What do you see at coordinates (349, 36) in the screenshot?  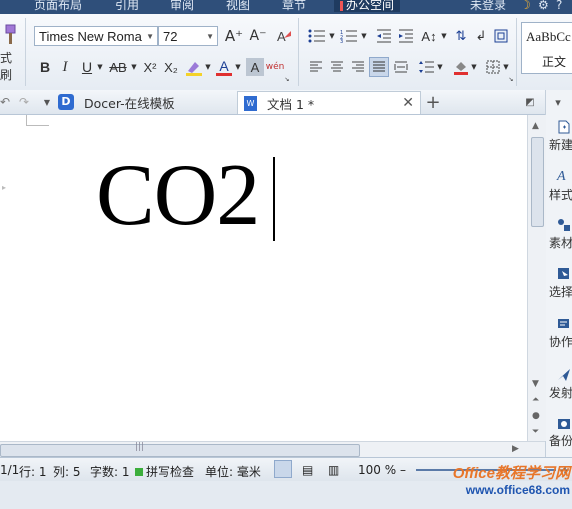 I see `numbered-list-icon: 123` at bounding box center [349, 36].